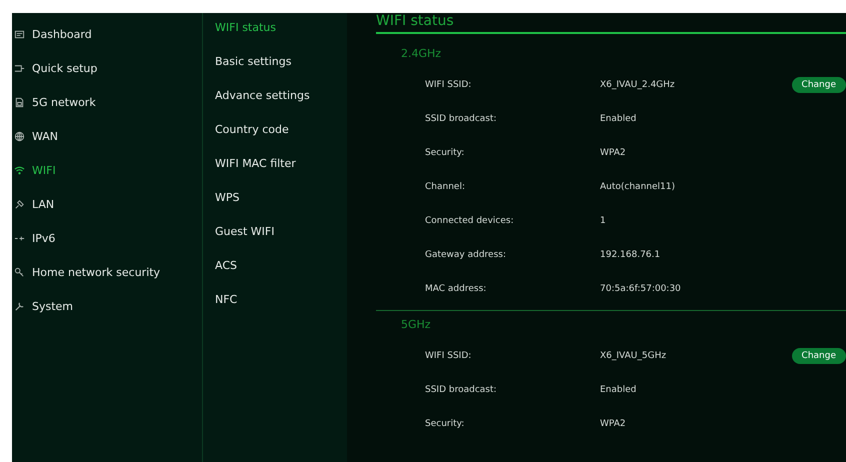 This screenshot has height=462, width=846. I want to click on submenu-item: Guest WIFI, so click(275, 238).